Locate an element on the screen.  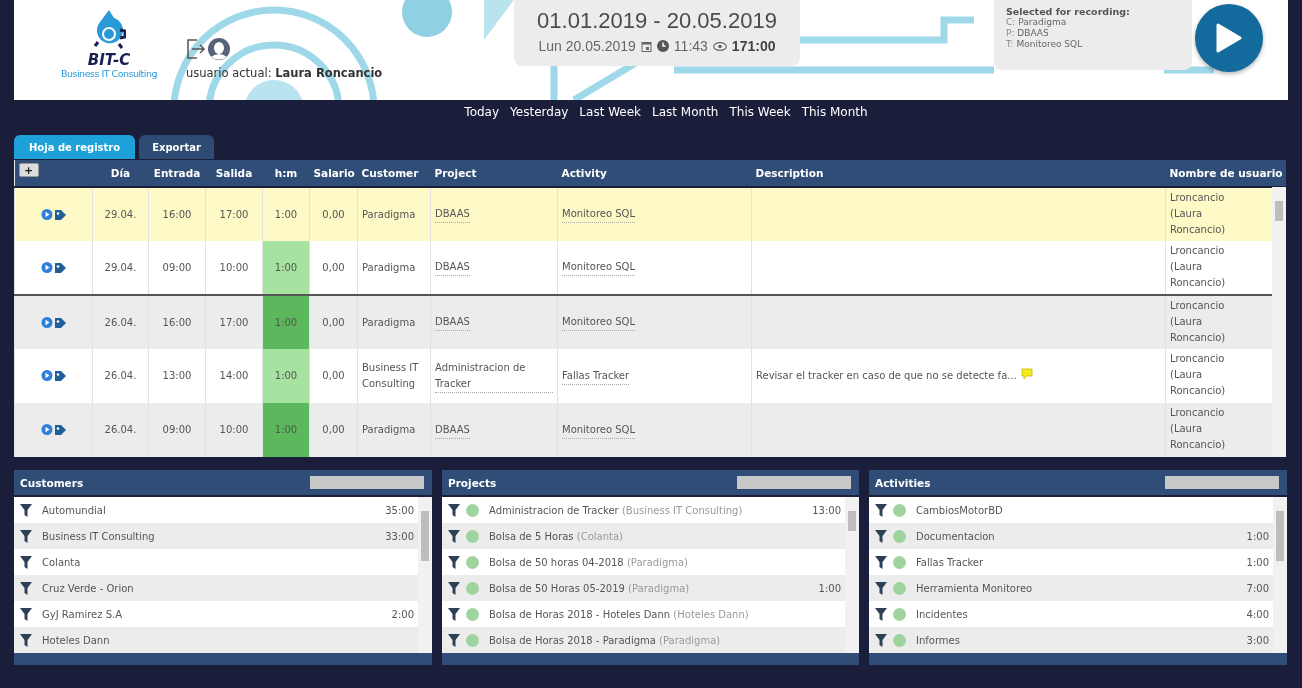
table-cell: 29.04. is located at coordinates (120, 268).